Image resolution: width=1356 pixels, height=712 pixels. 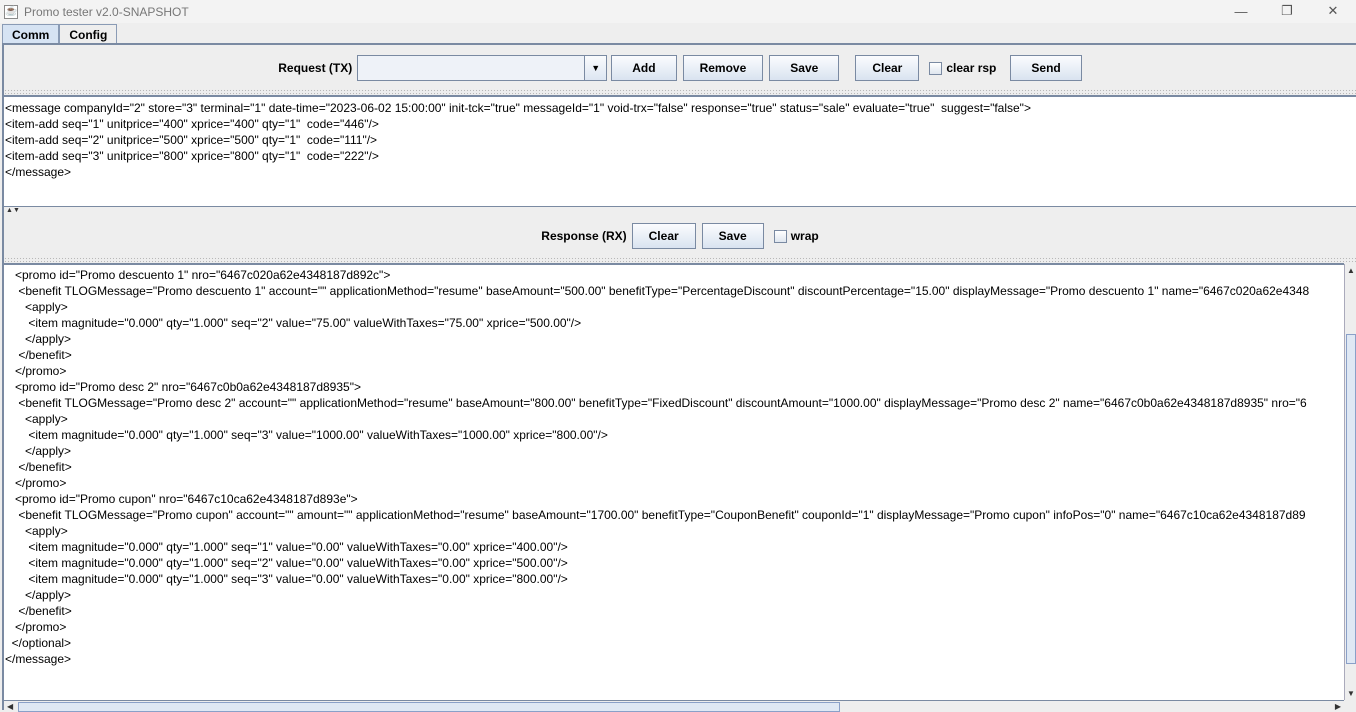 What do you see at coordinates (1333, 11) in the screenshot?
I see `close-button: ✕` at bounding box center [1333, 11].